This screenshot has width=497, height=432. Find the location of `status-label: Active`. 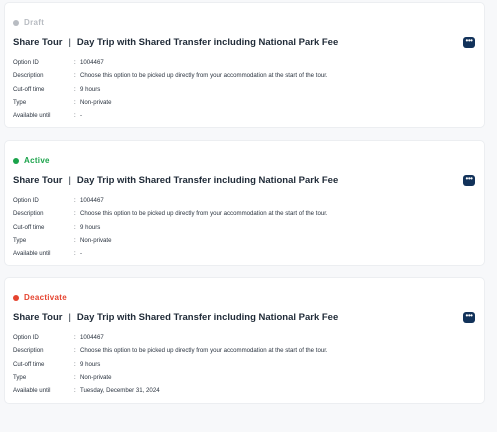

status-label: Active is located at coordinates (37, 160).